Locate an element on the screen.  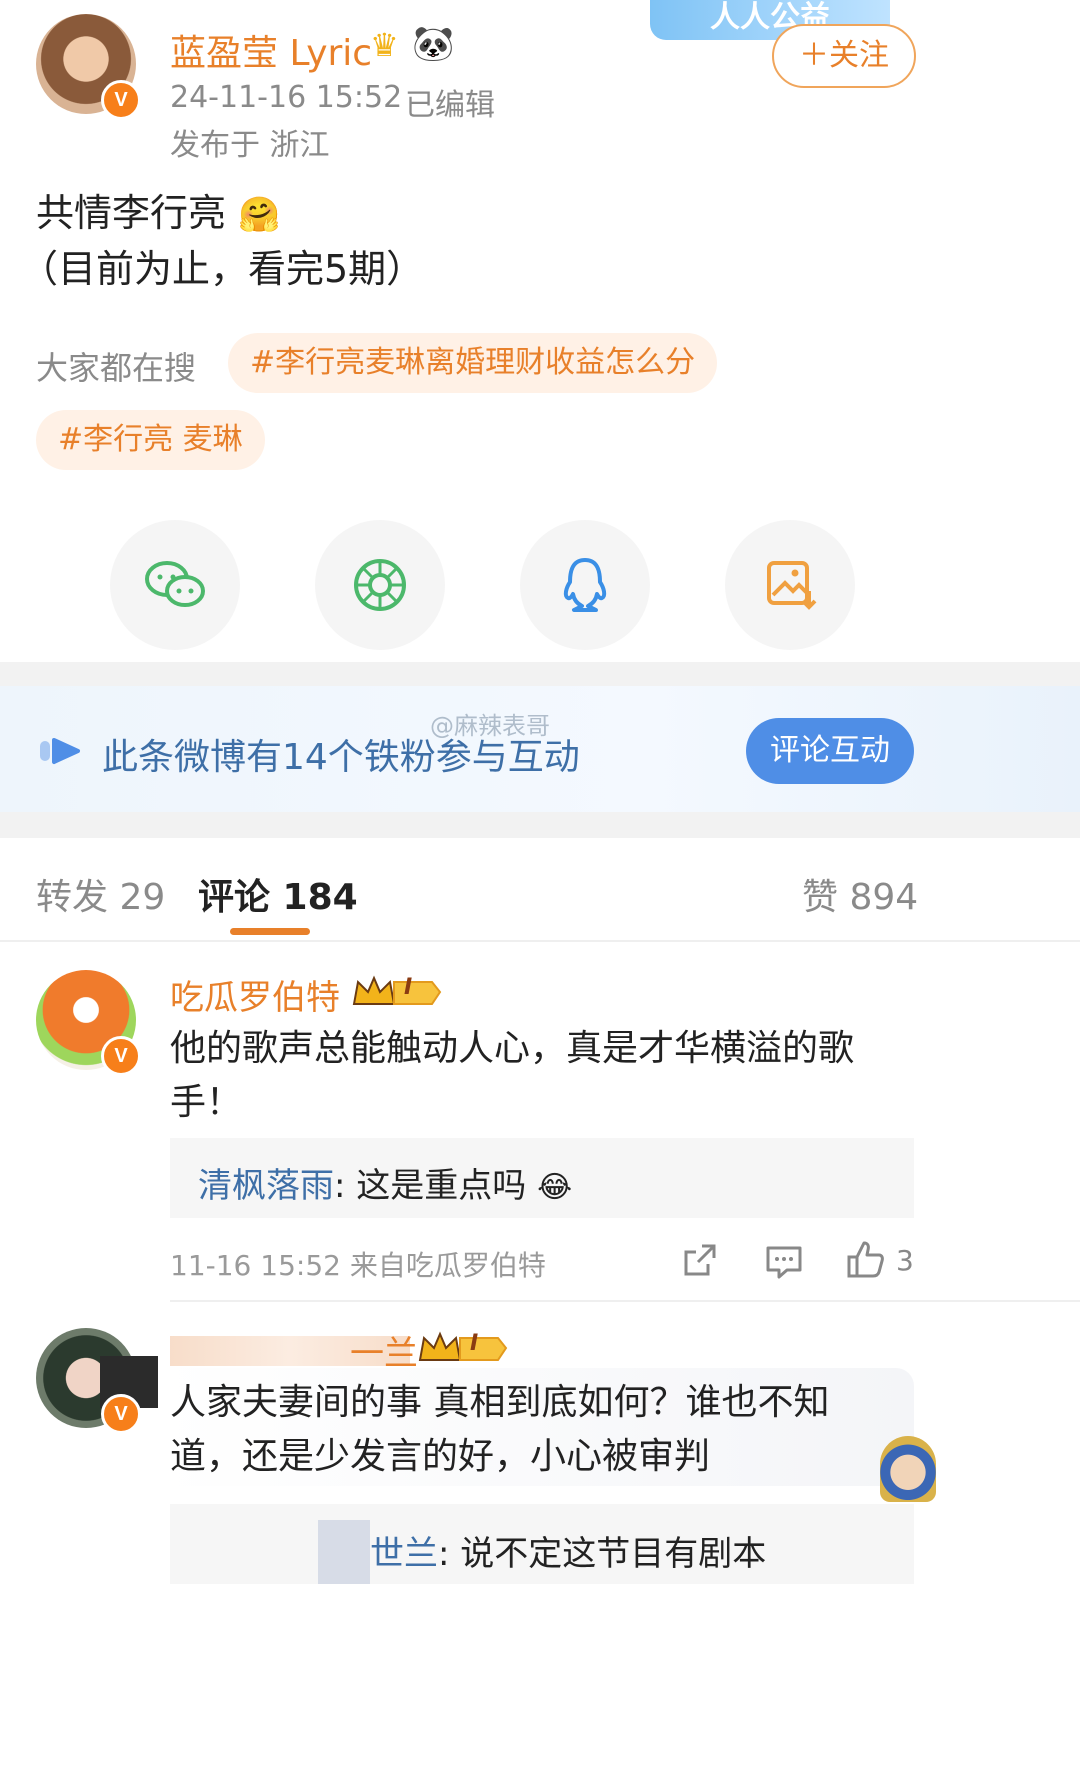
reply-text: : 说不定这节目有剧本 is located at coordinates (602, 1554).